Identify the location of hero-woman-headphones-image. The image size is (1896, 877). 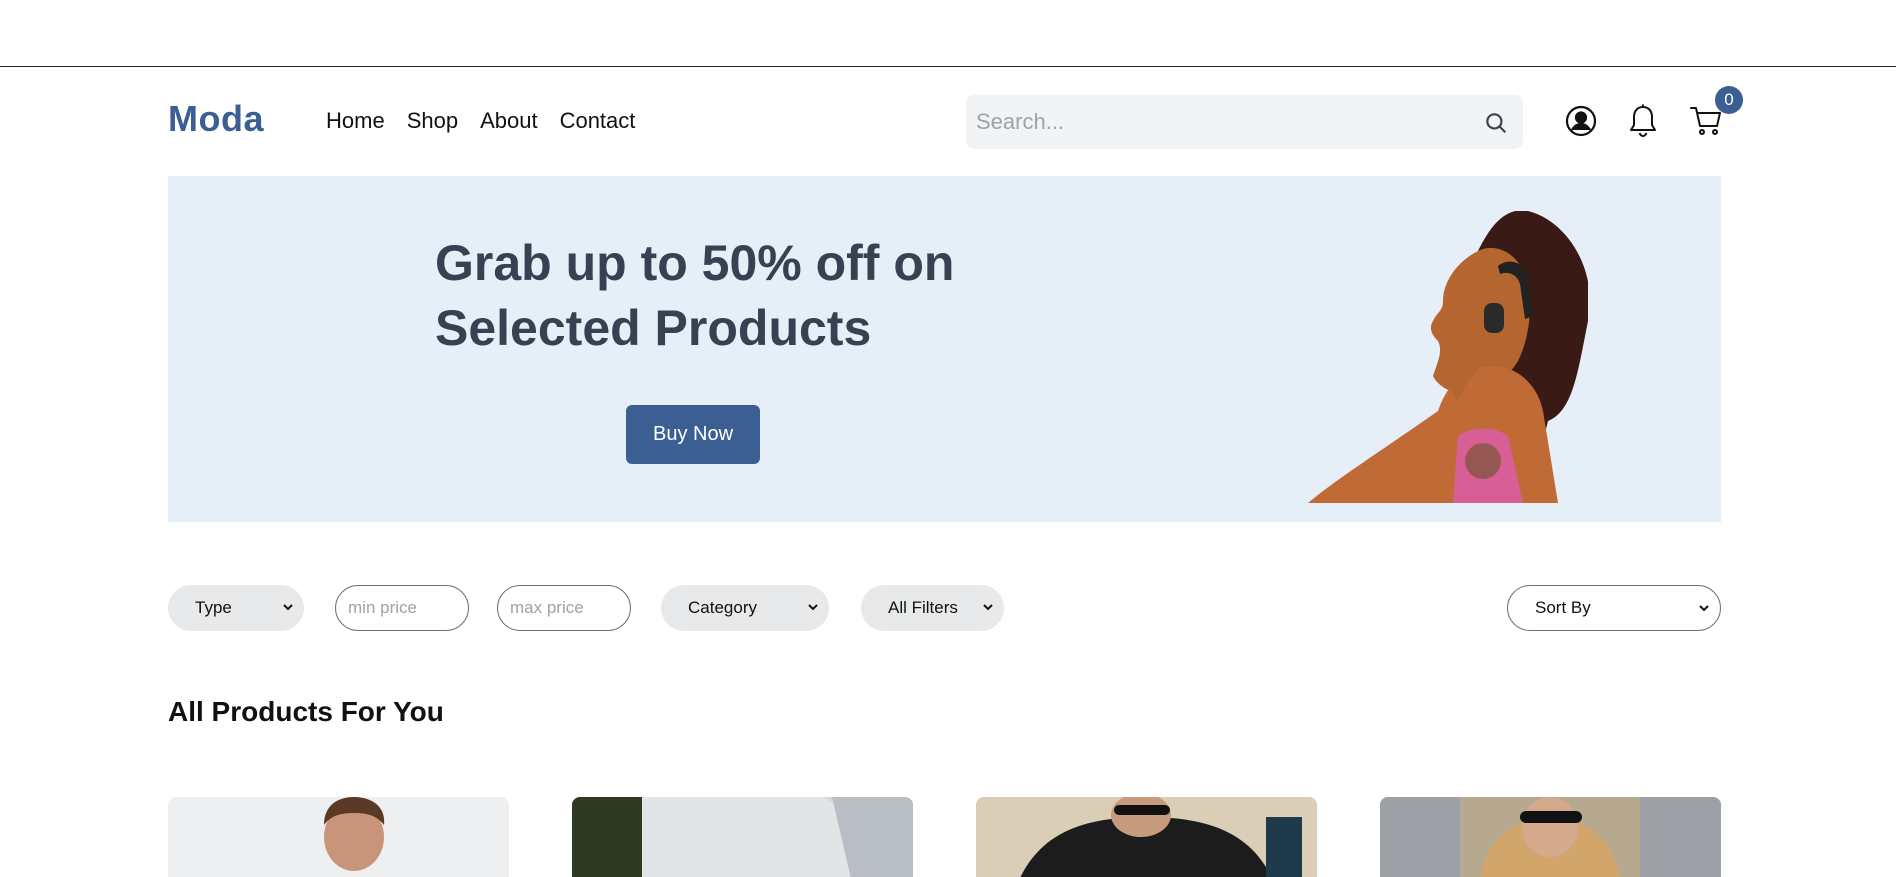
(1448, 357).